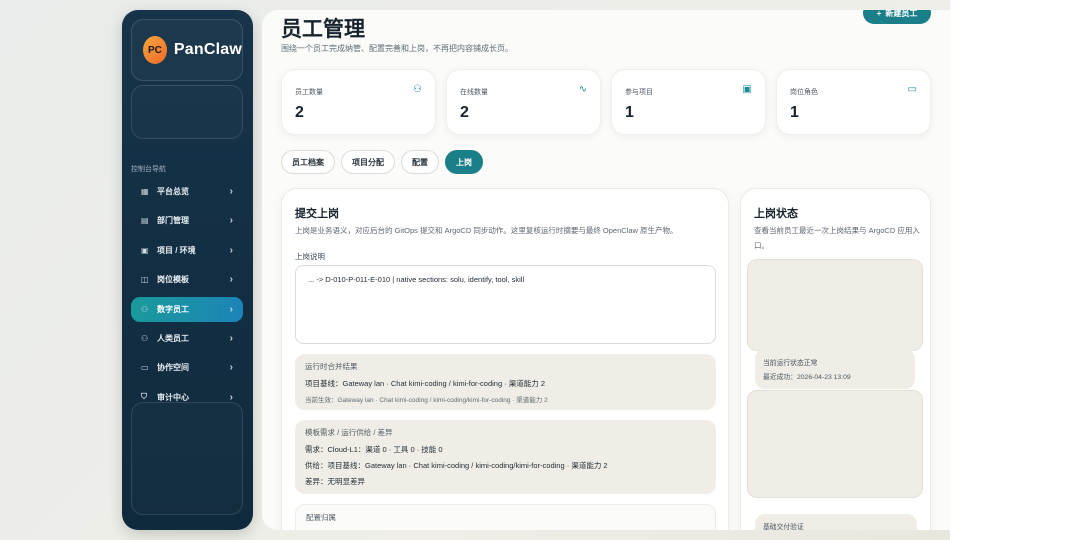  What do you see at coordinates (173, 280) in the screenshot?
I see `sidebar-item-label: 岗位模板` at bounding box center [173, 280].